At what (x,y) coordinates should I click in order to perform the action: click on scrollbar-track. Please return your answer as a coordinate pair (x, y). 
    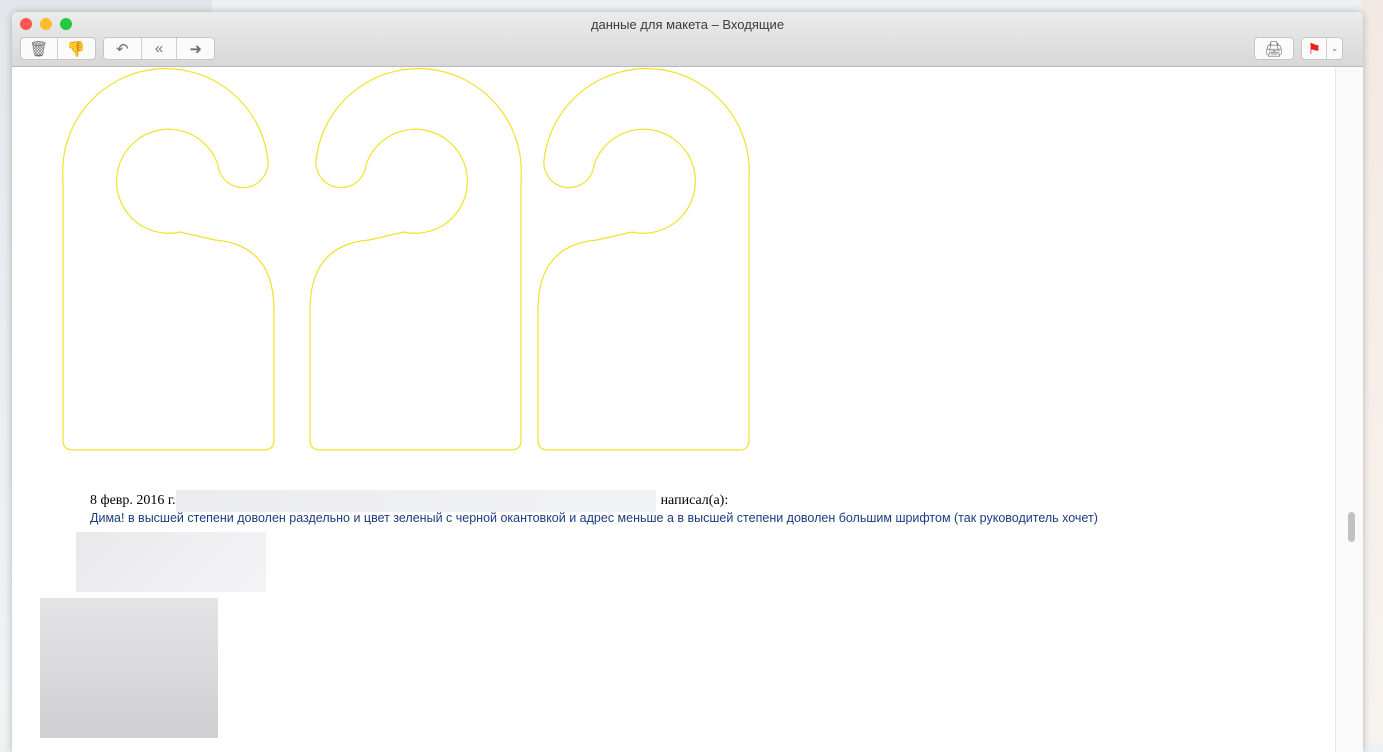
    Looking at the image, I should click on (1349, 410).